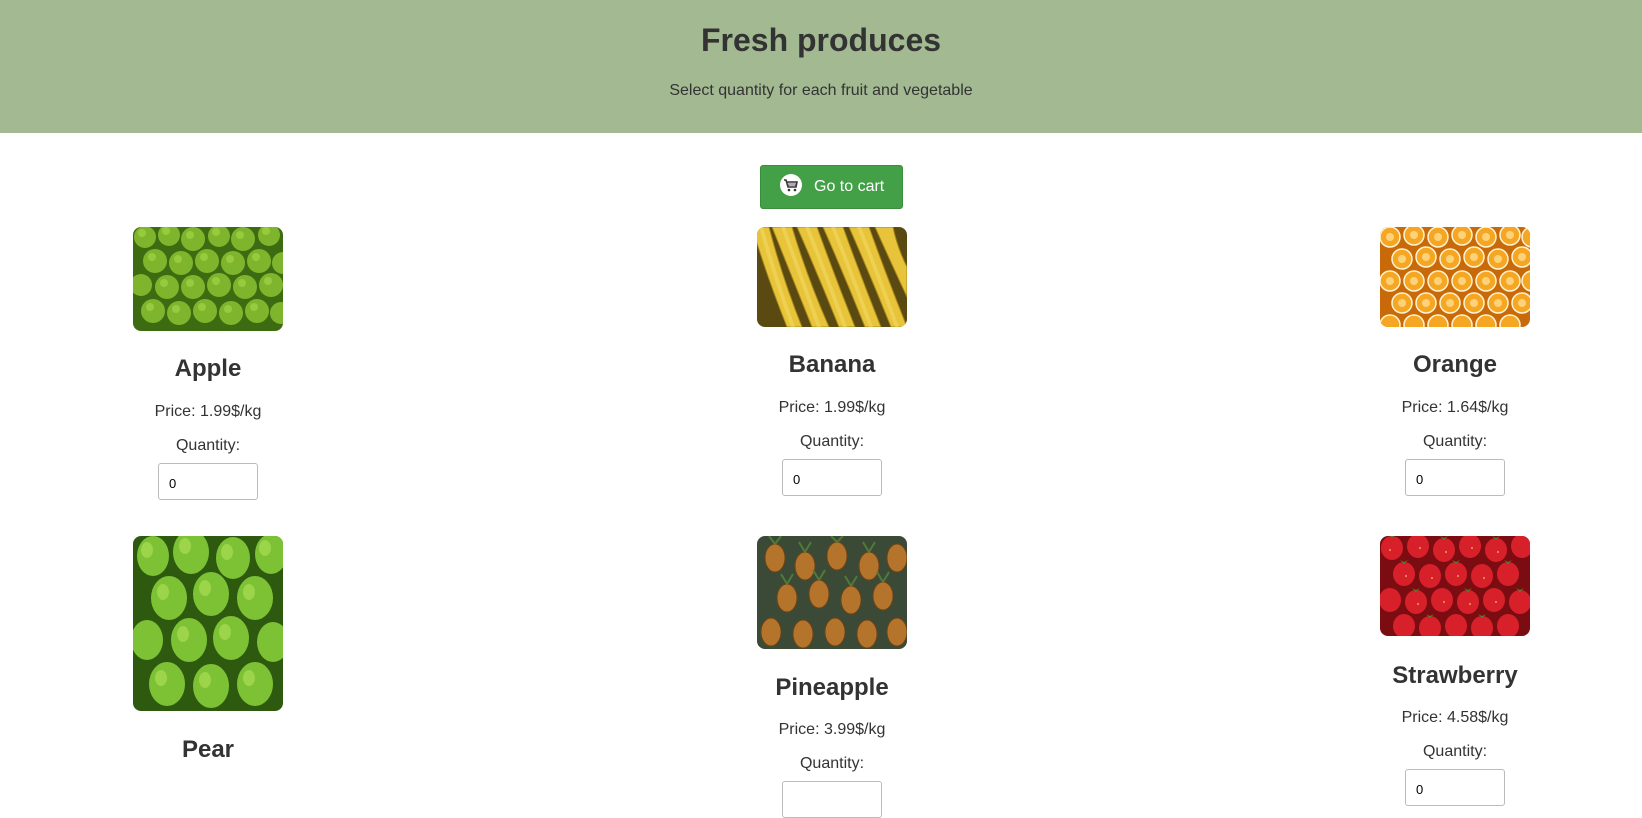 Image resolution: width=1642 pixels, height=818 pixels. I want to click on pear-image, so click(208, 623).